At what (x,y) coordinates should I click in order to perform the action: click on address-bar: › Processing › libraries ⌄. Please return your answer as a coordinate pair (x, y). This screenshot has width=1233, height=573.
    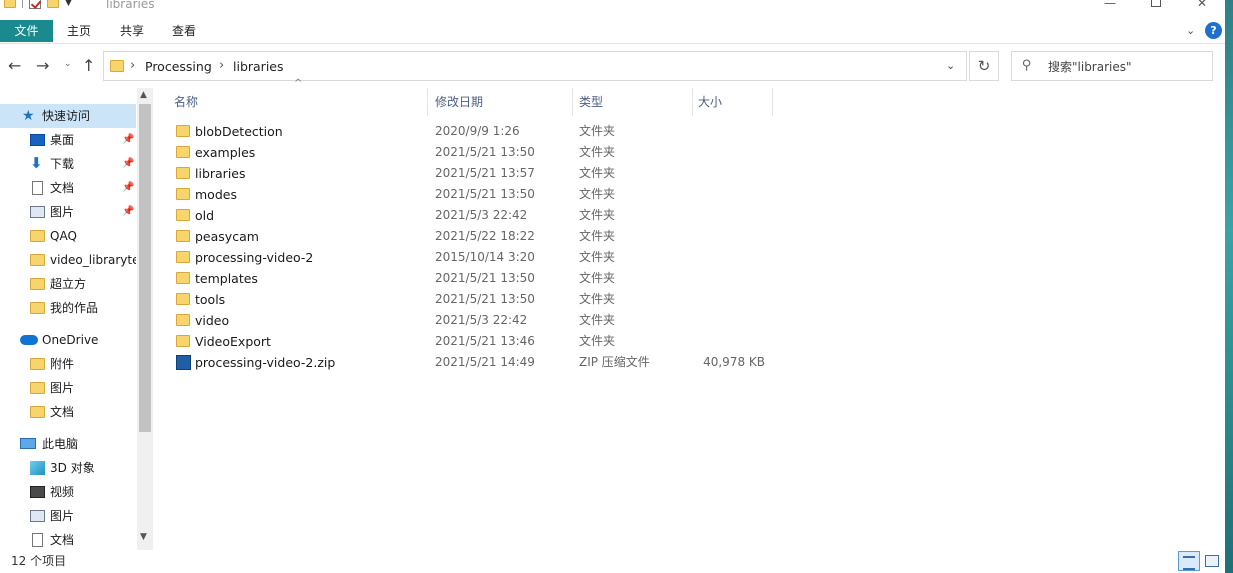
    Looking at the image, I should click on (535, 66).